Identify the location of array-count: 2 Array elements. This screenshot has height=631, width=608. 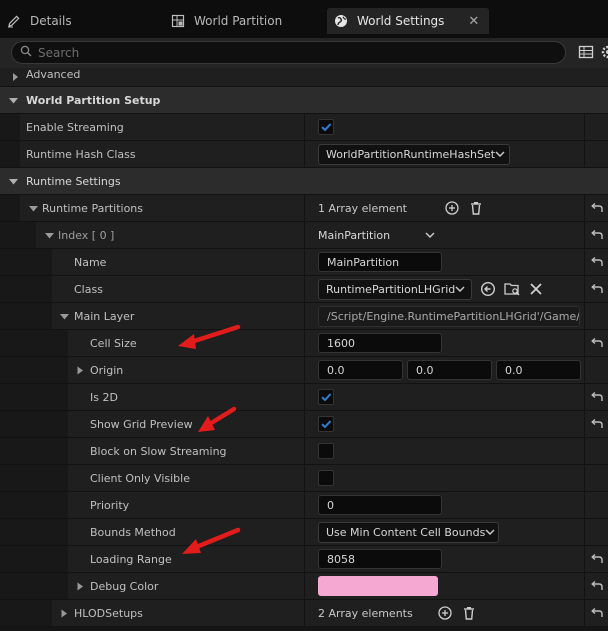
(365, 613).